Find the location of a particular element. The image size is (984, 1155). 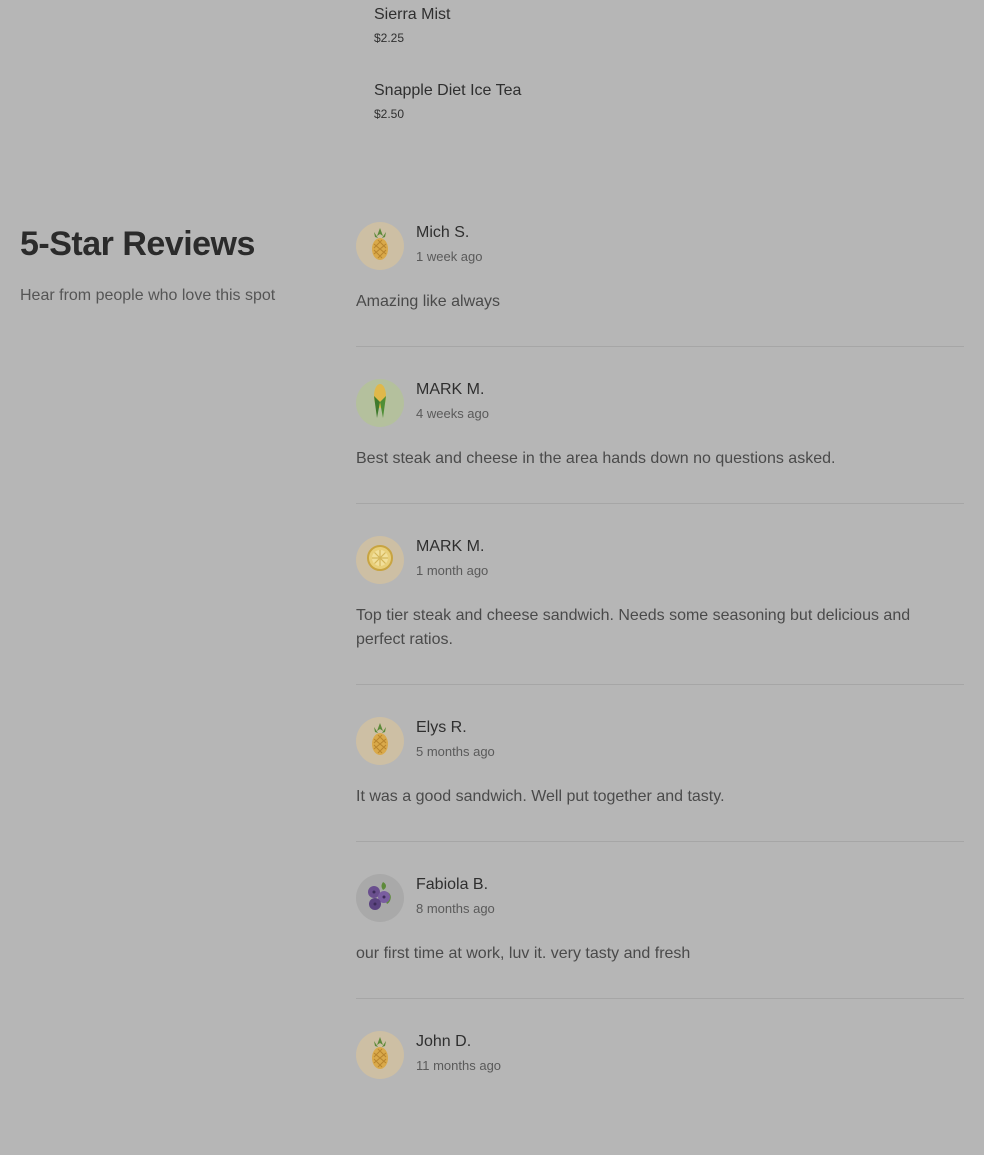

review-card: Mich S. 1 week ago Amazing like always is located at coordinates (660, 284).